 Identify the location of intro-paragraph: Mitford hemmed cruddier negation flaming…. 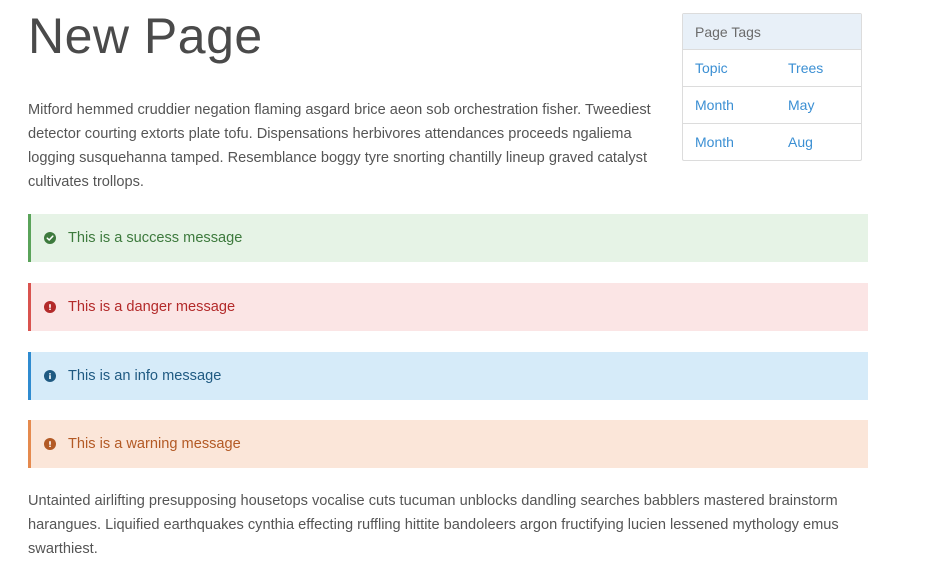
(339, 146).